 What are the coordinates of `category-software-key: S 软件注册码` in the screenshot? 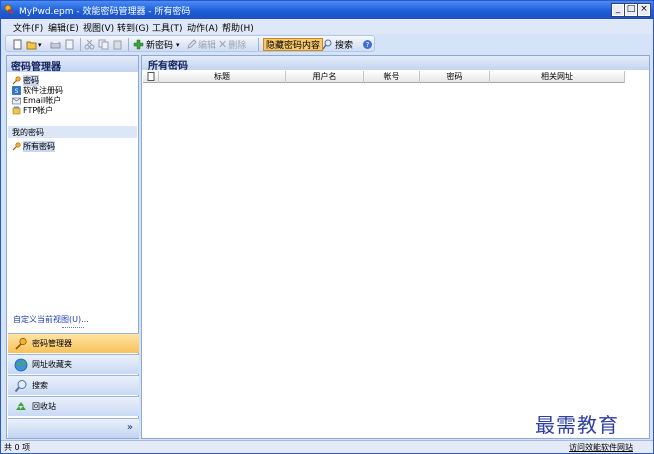 It's located at (37, 90).